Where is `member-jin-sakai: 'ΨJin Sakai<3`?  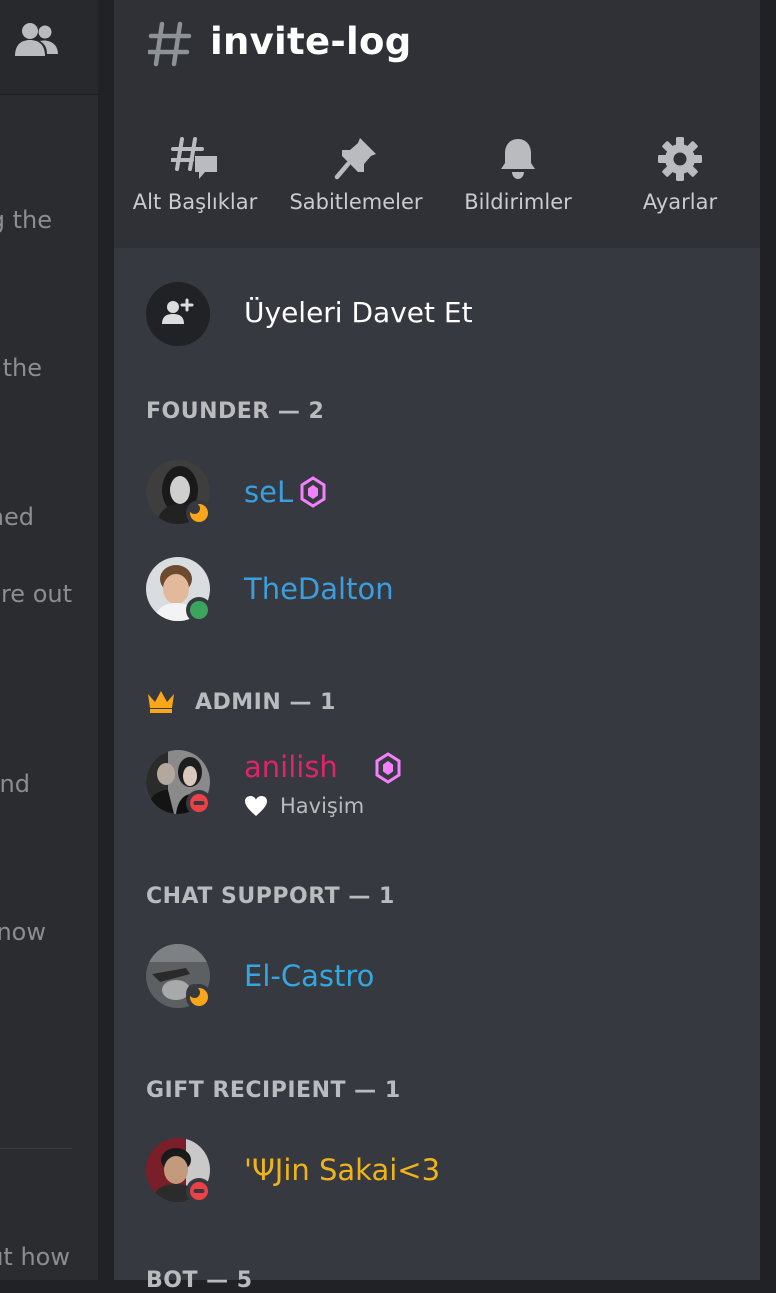
member-jin-sakai: 'ΨJin Sakai<3 is located at coordinates (436, 1171).